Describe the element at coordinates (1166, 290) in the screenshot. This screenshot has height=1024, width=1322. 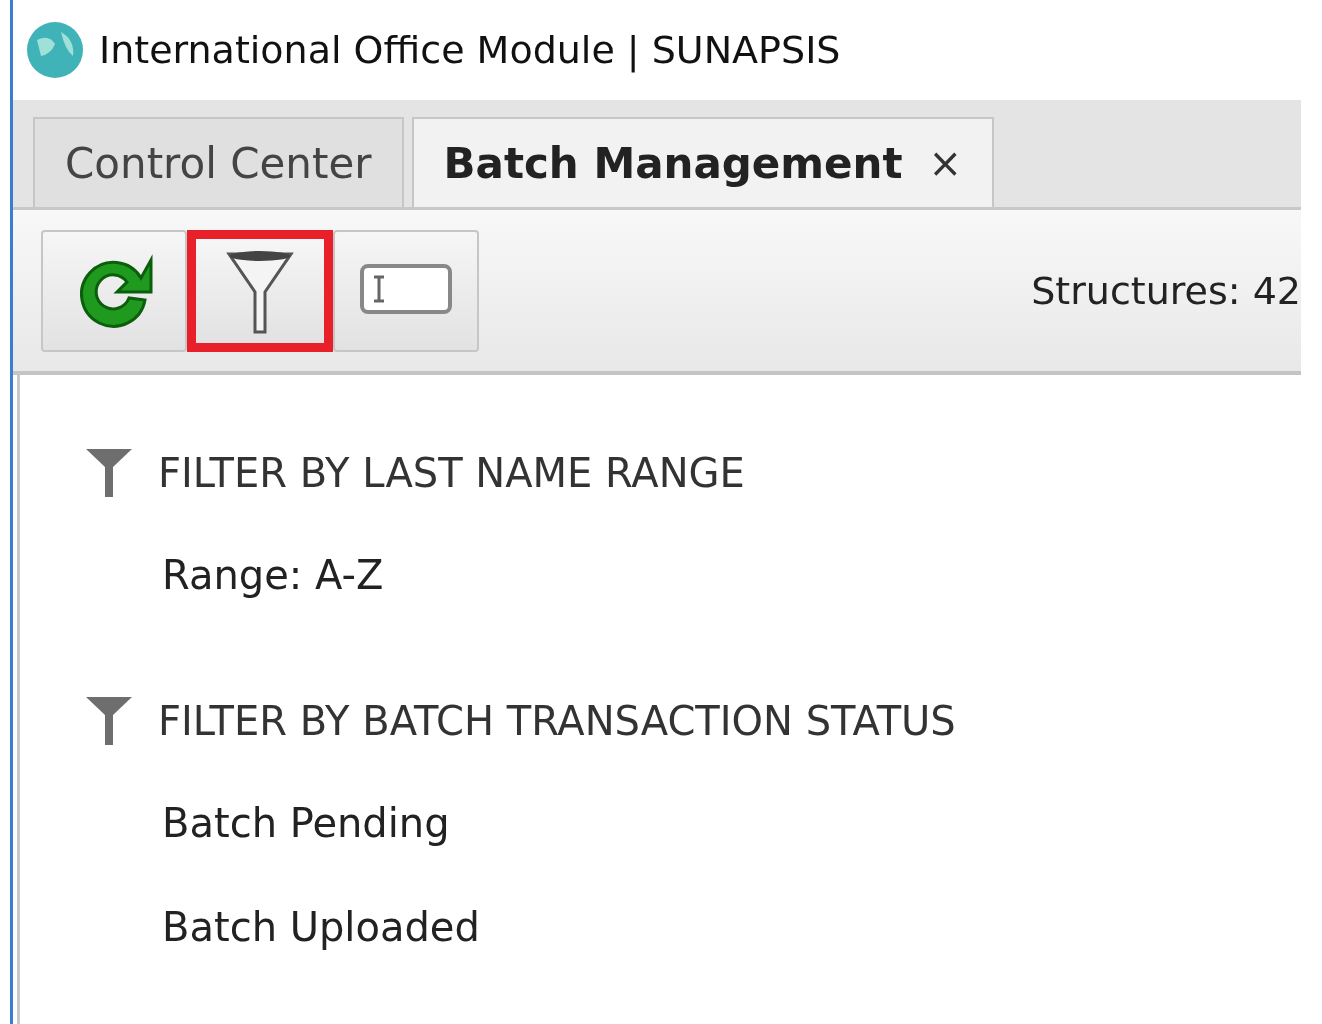
I see `structures-count: Structures: 42` at that location.